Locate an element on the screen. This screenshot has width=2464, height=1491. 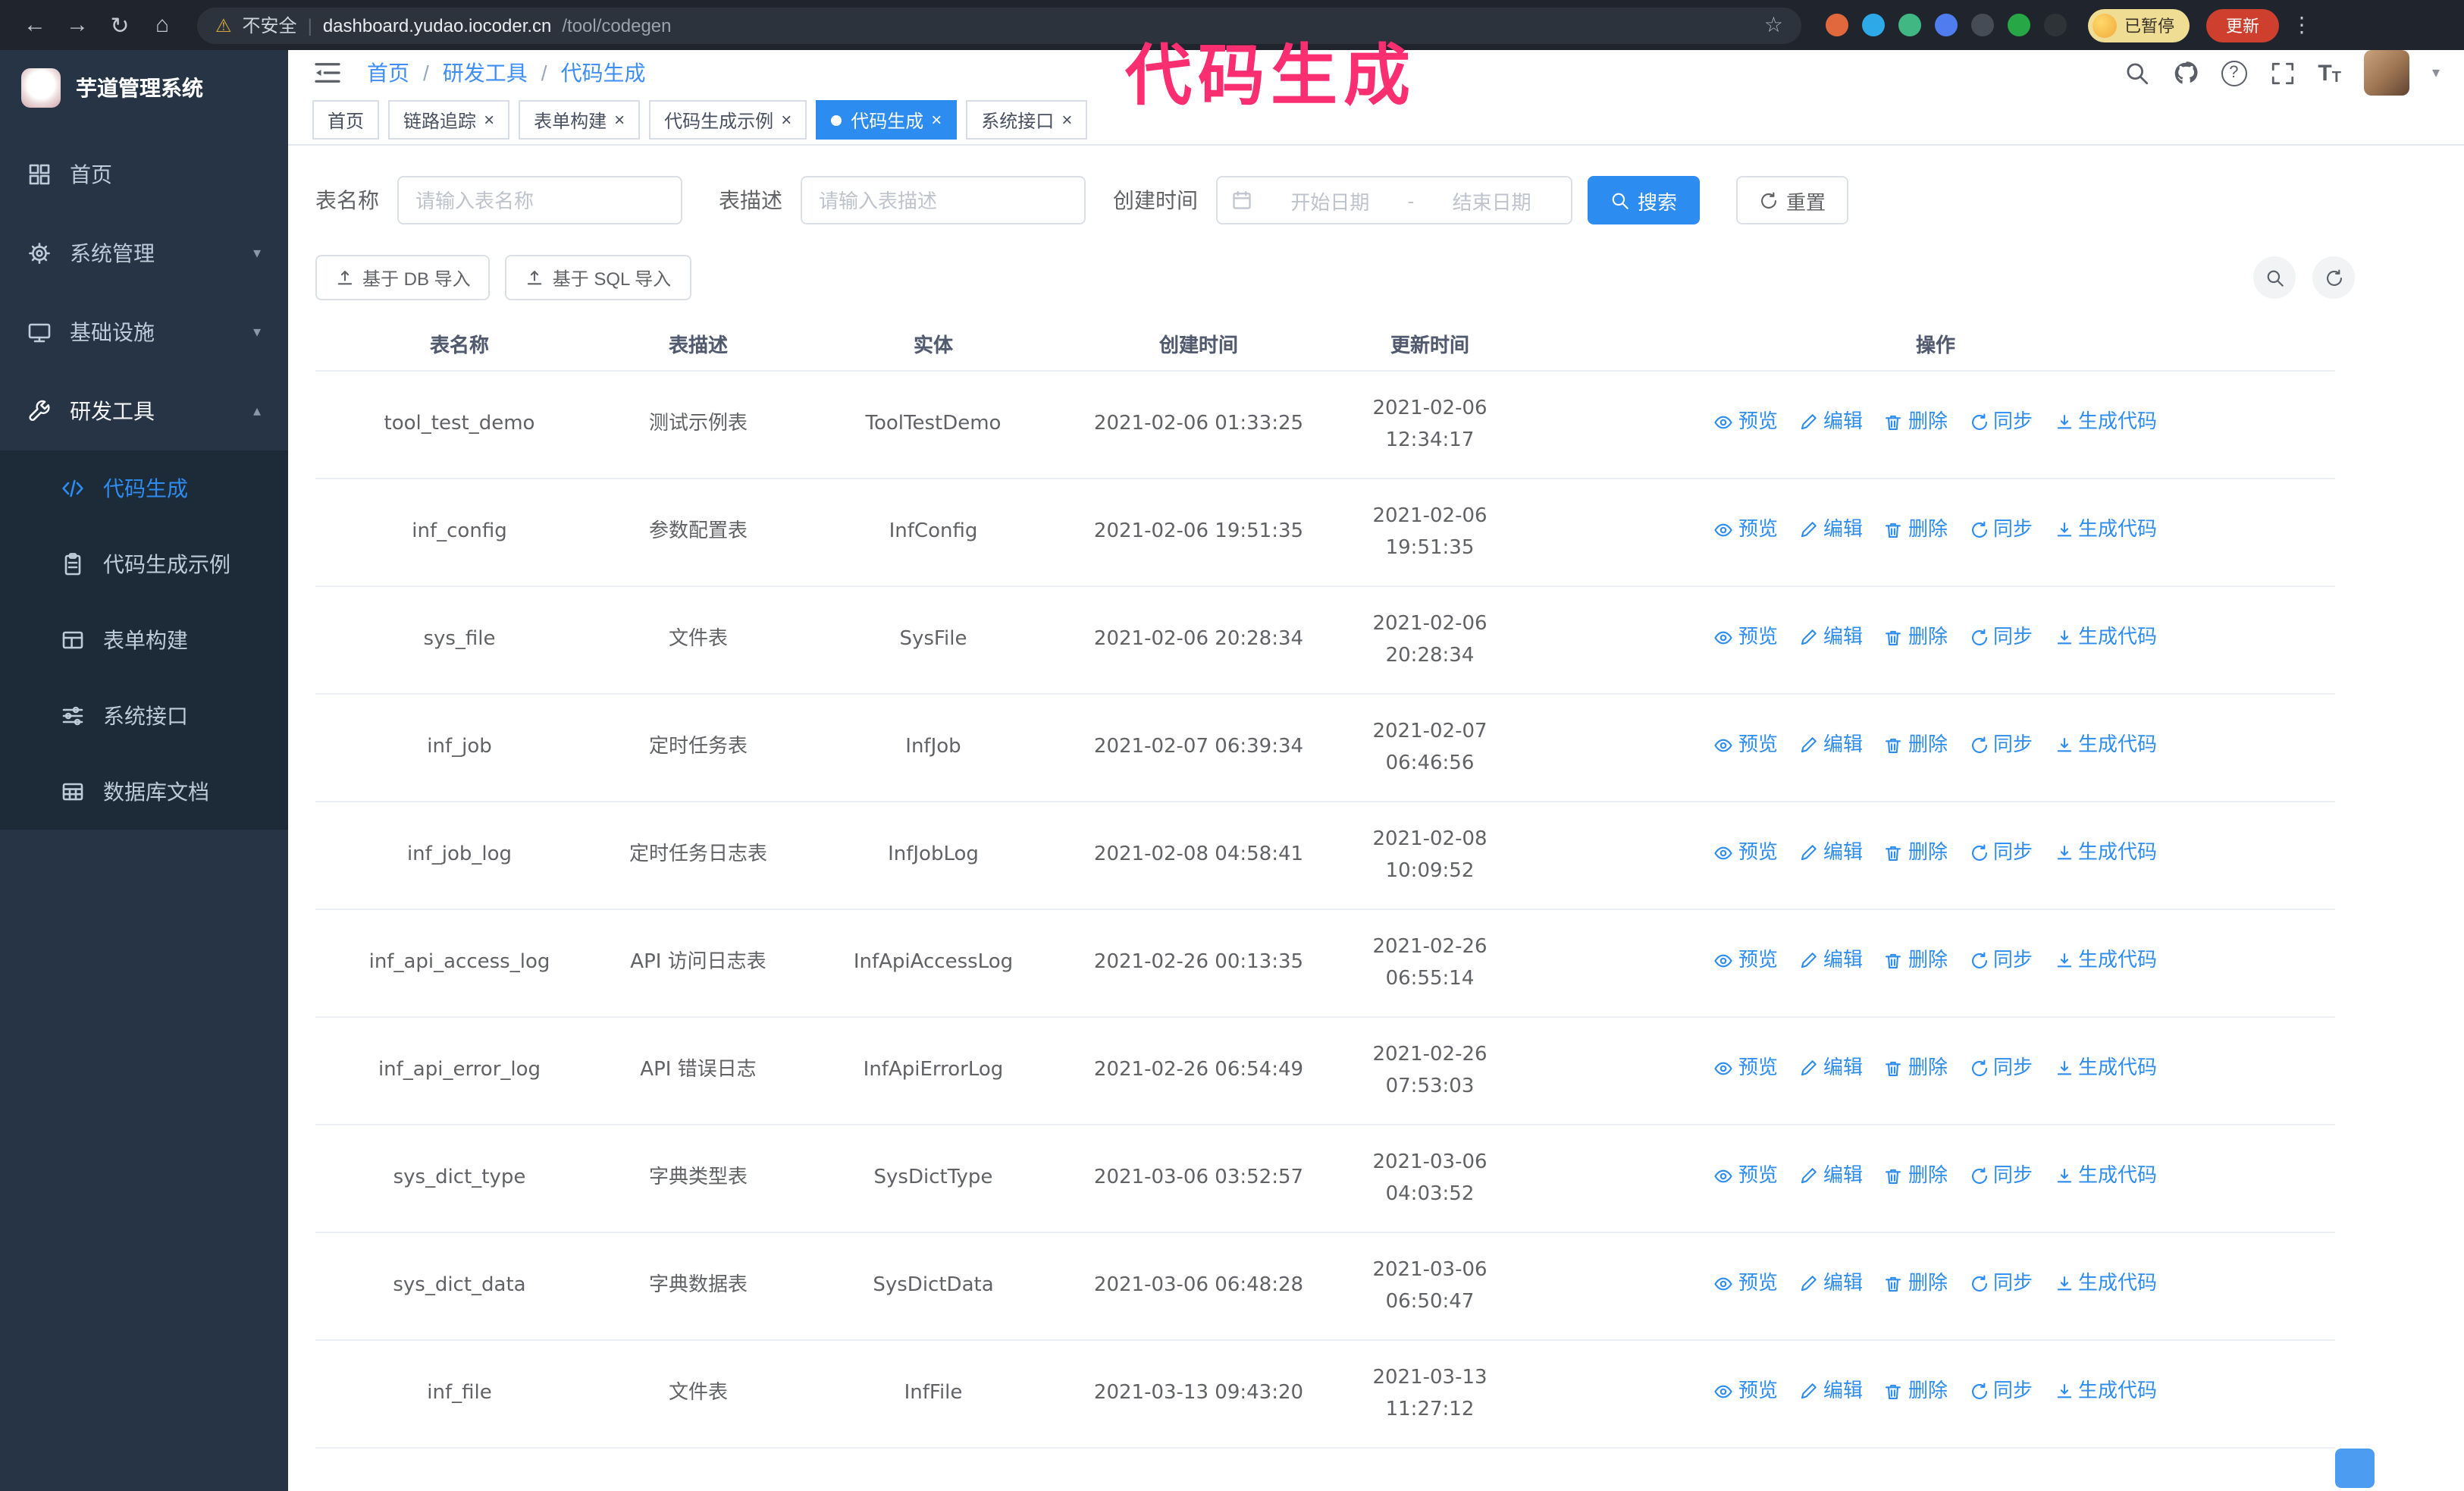
breadcrumb-dev-tools: 研发工具 is located at coordinates (485, 73).